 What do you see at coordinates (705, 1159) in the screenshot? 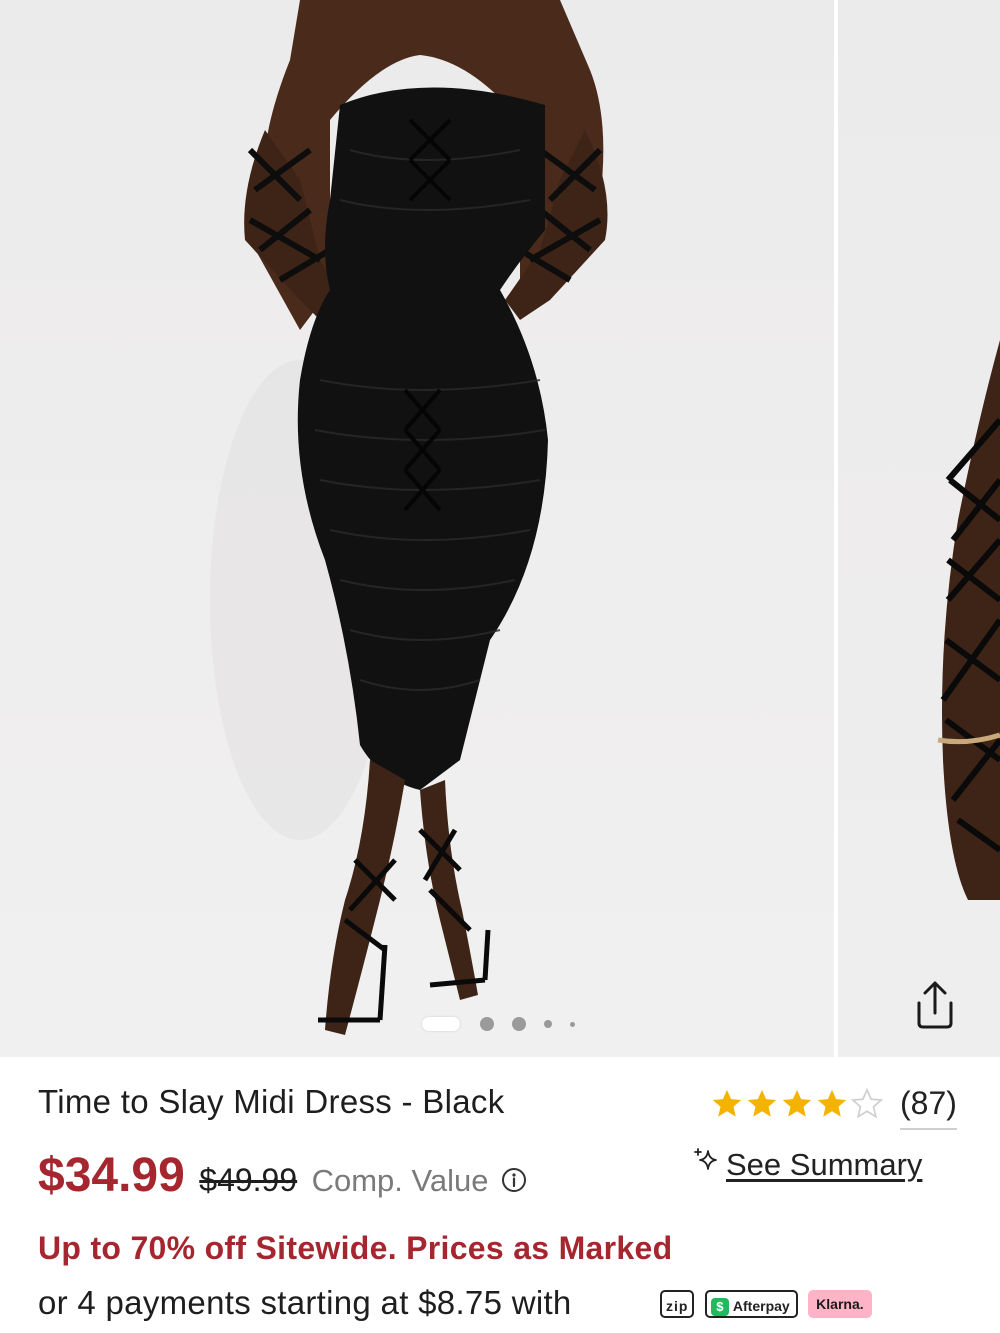
I see `sparkle-icon` at bounding box center [705, 1159].